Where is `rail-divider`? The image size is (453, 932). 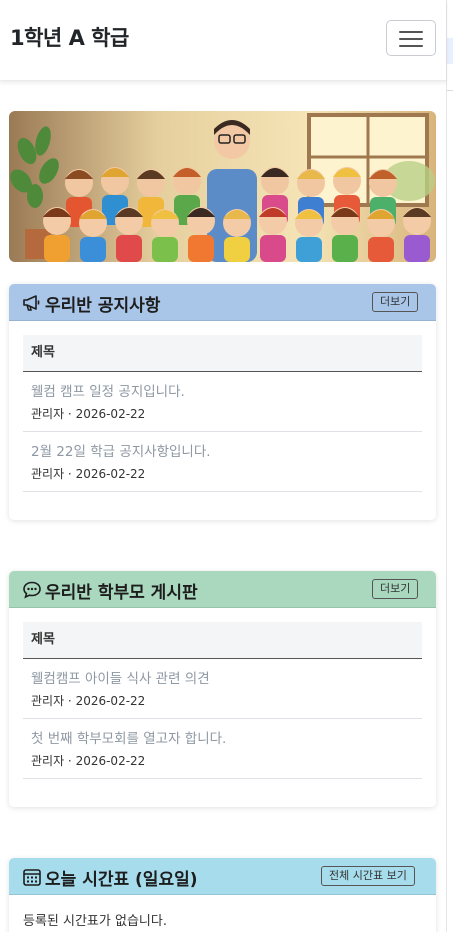 rail-divider is located at coordinates (450, 90).